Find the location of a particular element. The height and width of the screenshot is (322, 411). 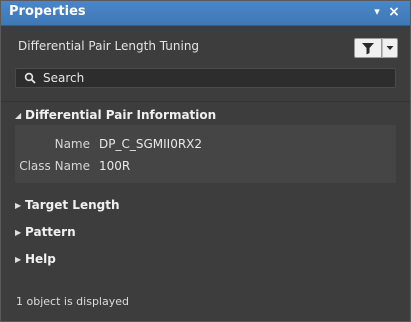

section-differential-pair-information: ◢ Differential Pair Information is located at coordinates (115, 116).